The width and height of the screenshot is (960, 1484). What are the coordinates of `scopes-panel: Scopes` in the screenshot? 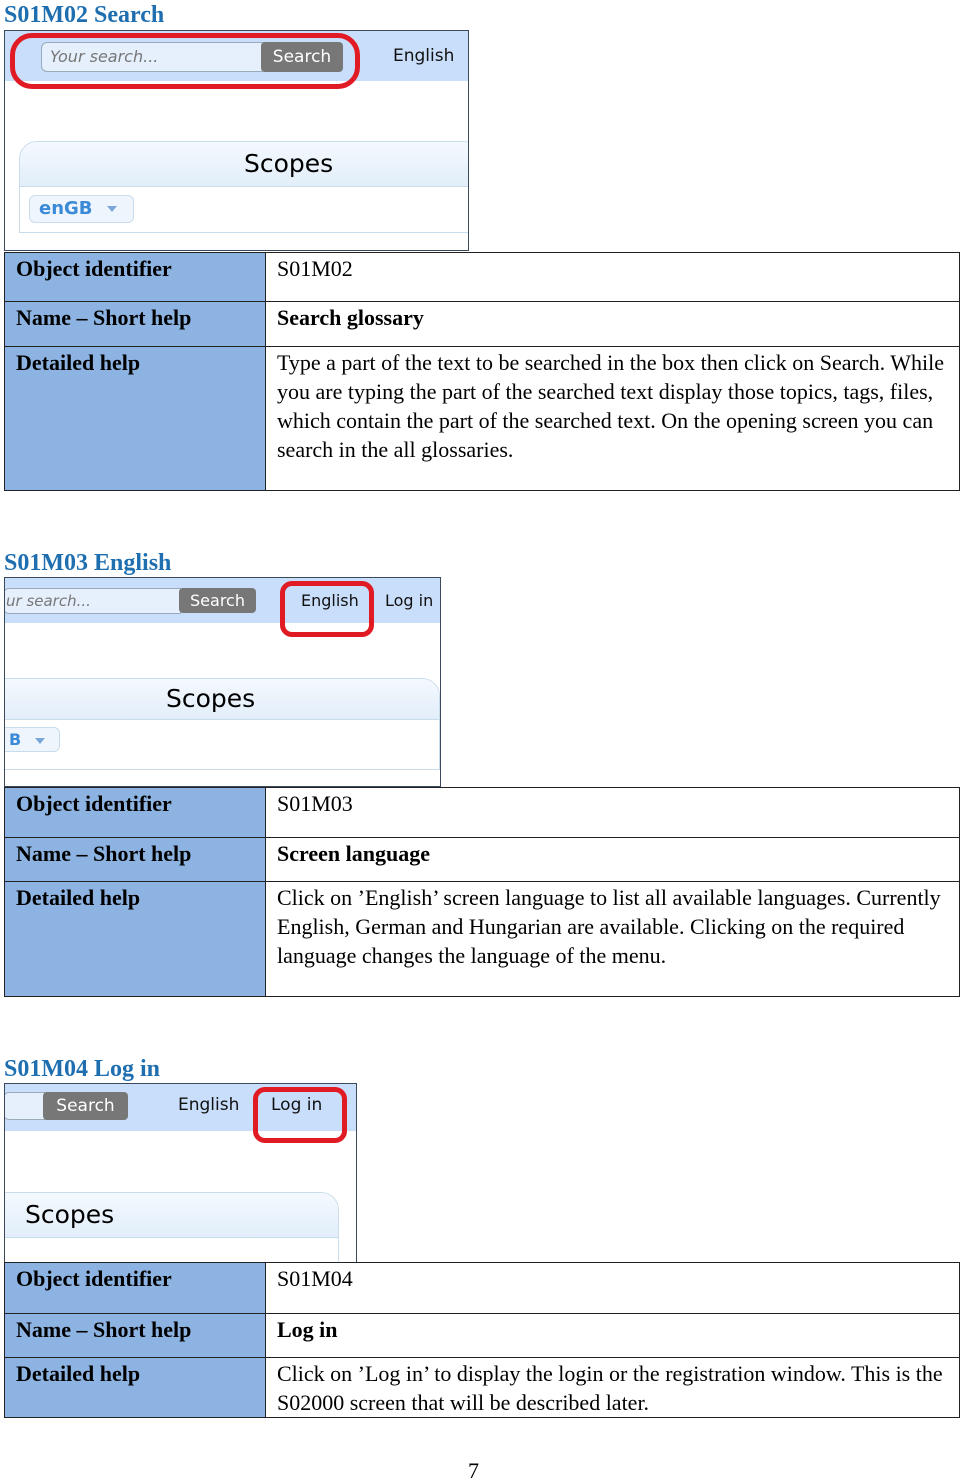 It's located at (172, 1227).